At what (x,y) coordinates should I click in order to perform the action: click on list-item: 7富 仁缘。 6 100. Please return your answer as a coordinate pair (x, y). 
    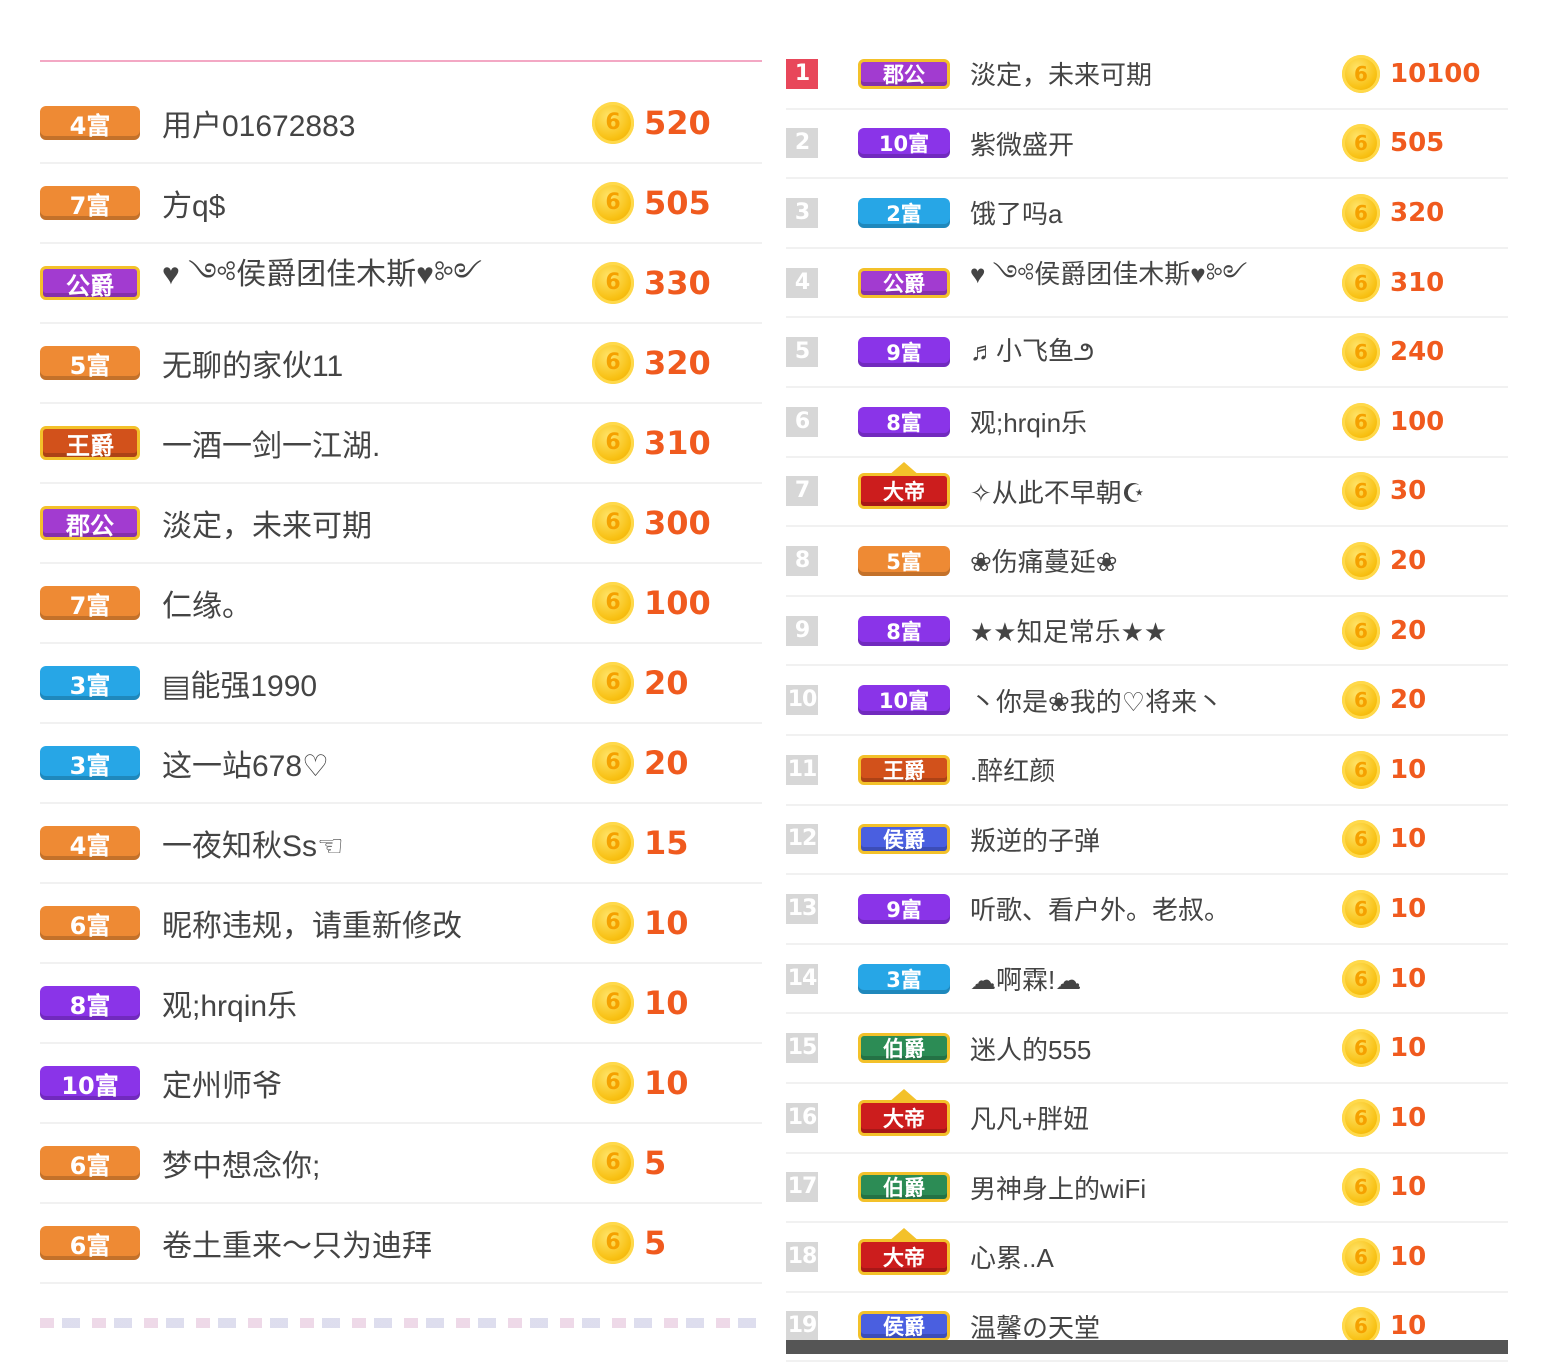
    Looking at the image, I should click on (401, 604).